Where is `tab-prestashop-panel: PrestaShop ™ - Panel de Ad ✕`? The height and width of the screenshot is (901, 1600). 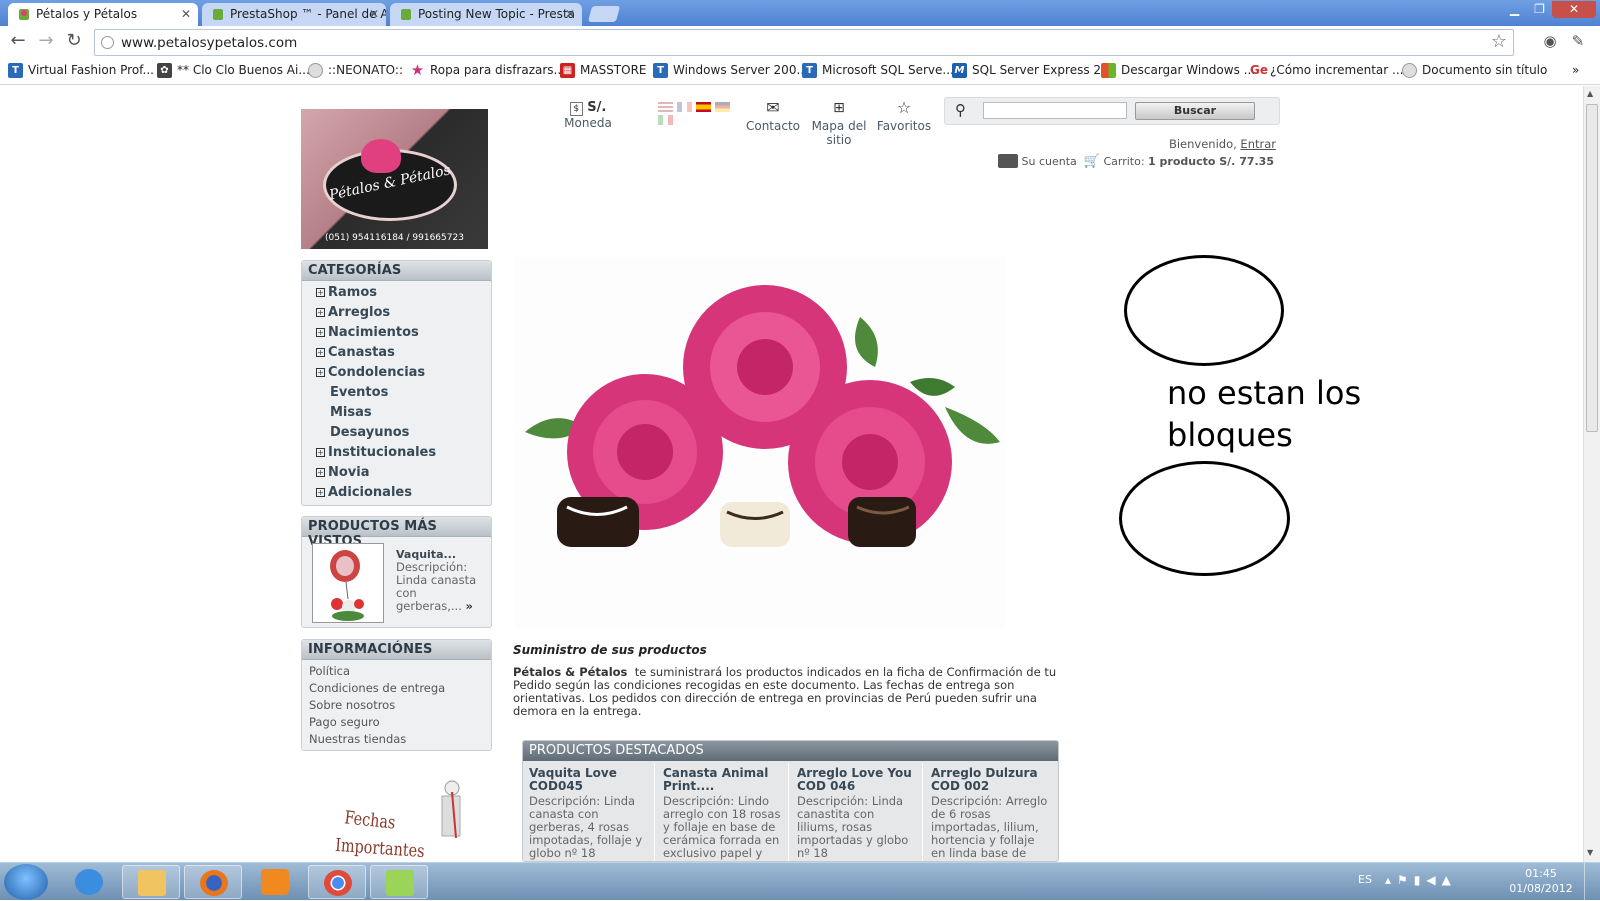
tab-prestashop-panel: PrestaShop ™ - Panel de Ad ✕ is located at coordinates (294, 14).